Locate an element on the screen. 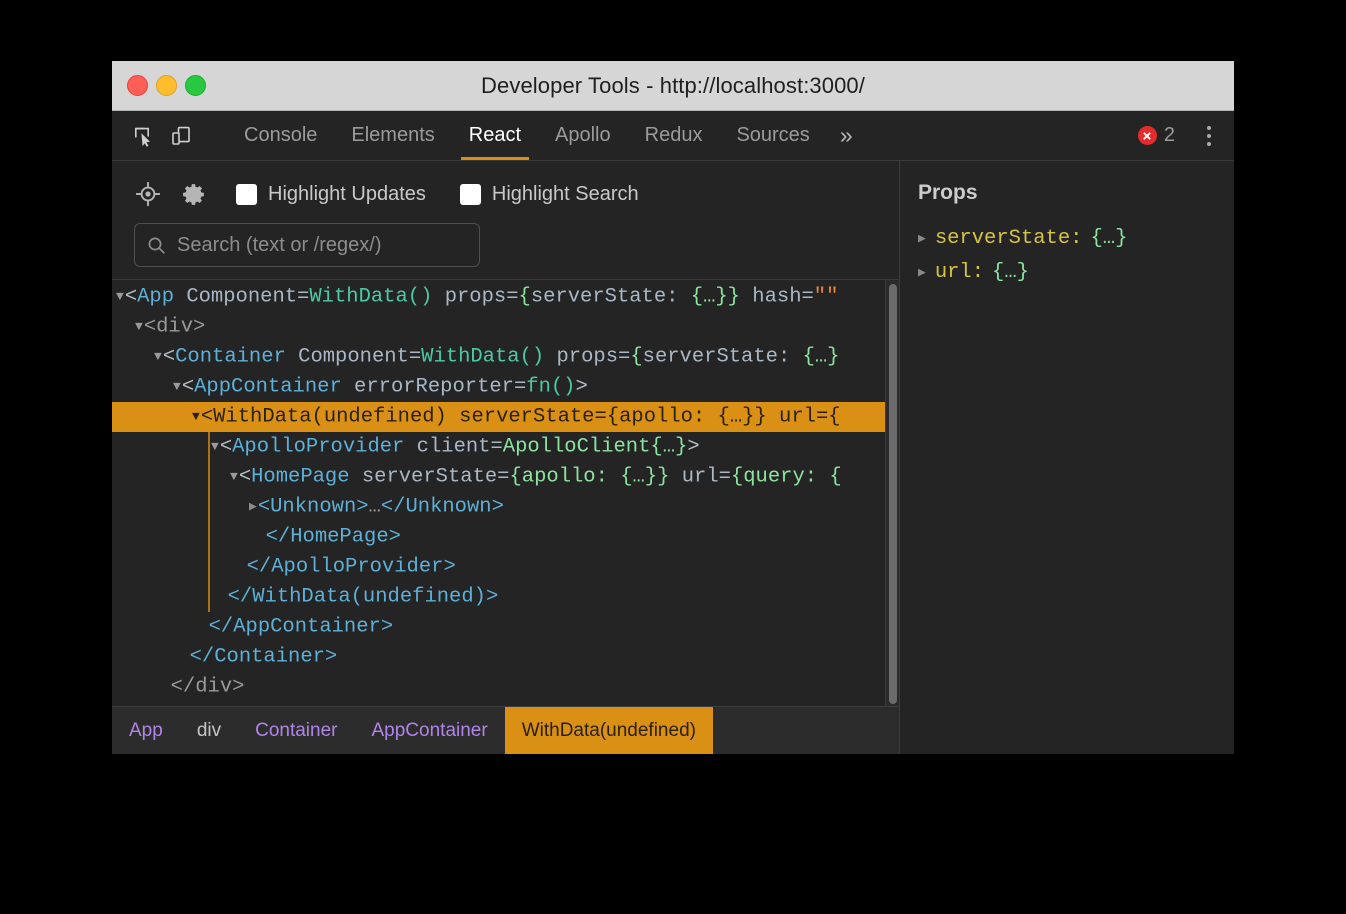 This screenshot has height=914, width=1346. tree-token: </ApolloProvider> is located at coordinates (351, 567).